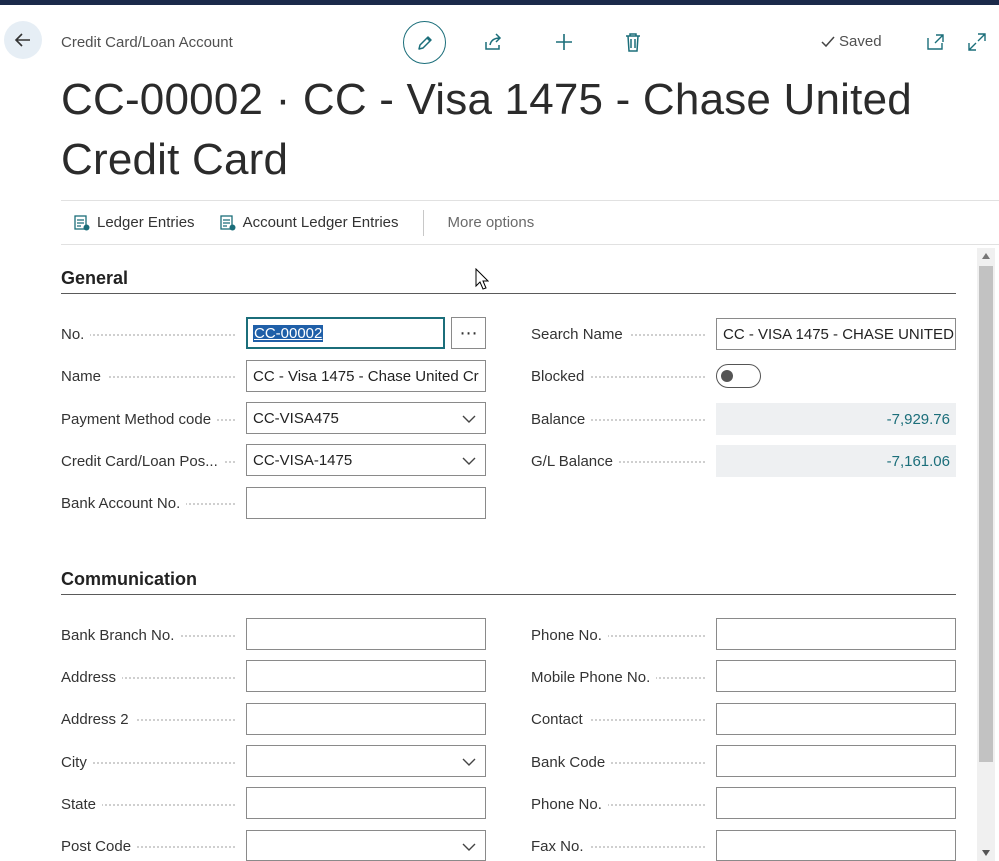 The height and width of the screenshot is (861, 999). I want to click on arrow-left-icon, so click(22, 40).